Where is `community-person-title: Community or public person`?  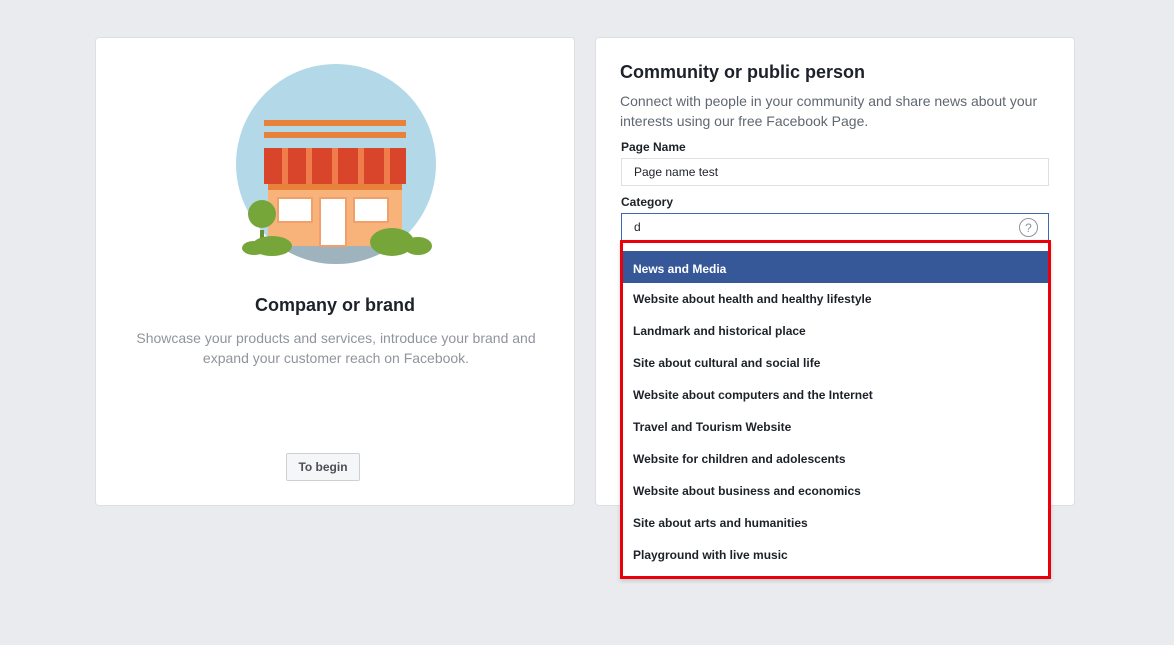 community-person-title: Community or public person is located at coordinates (743, 72).